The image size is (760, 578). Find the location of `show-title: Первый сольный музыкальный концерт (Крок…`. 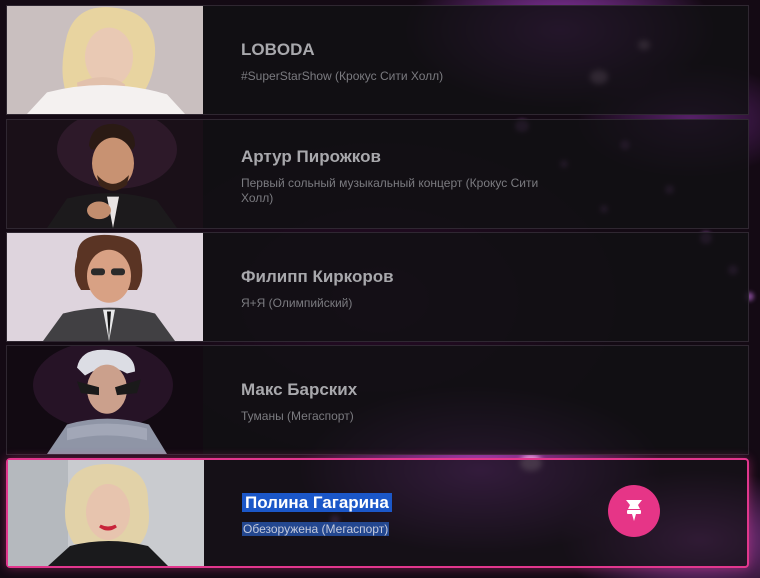

show-title: Первый сольный музыкальный концерт (Крок… is located at coordinates (390, 190).